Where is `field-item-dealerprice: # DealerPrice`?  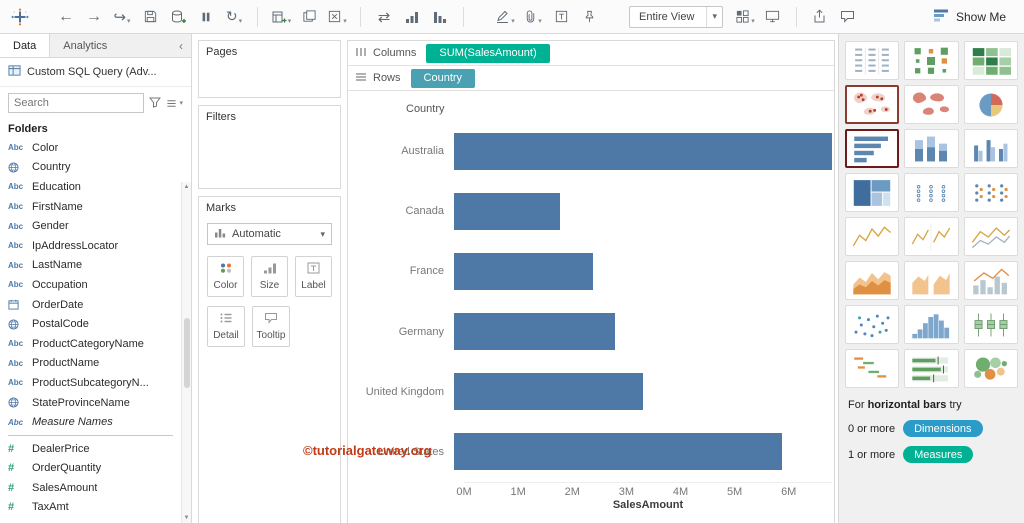
field-item-dealerprice: # DealerPrice is located at coordinates (90, 449).